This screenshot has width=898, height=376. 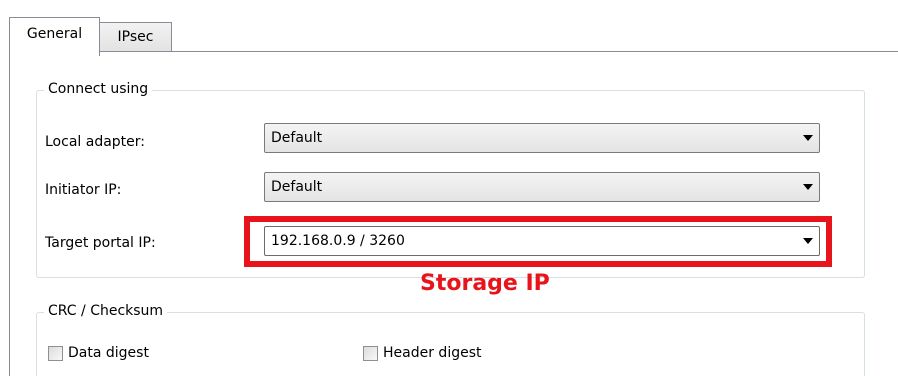 What do you see at coordinates (297, 138) in the screenshot?
I see `local-adapter-value: Default` at bounding box center [297, 138].